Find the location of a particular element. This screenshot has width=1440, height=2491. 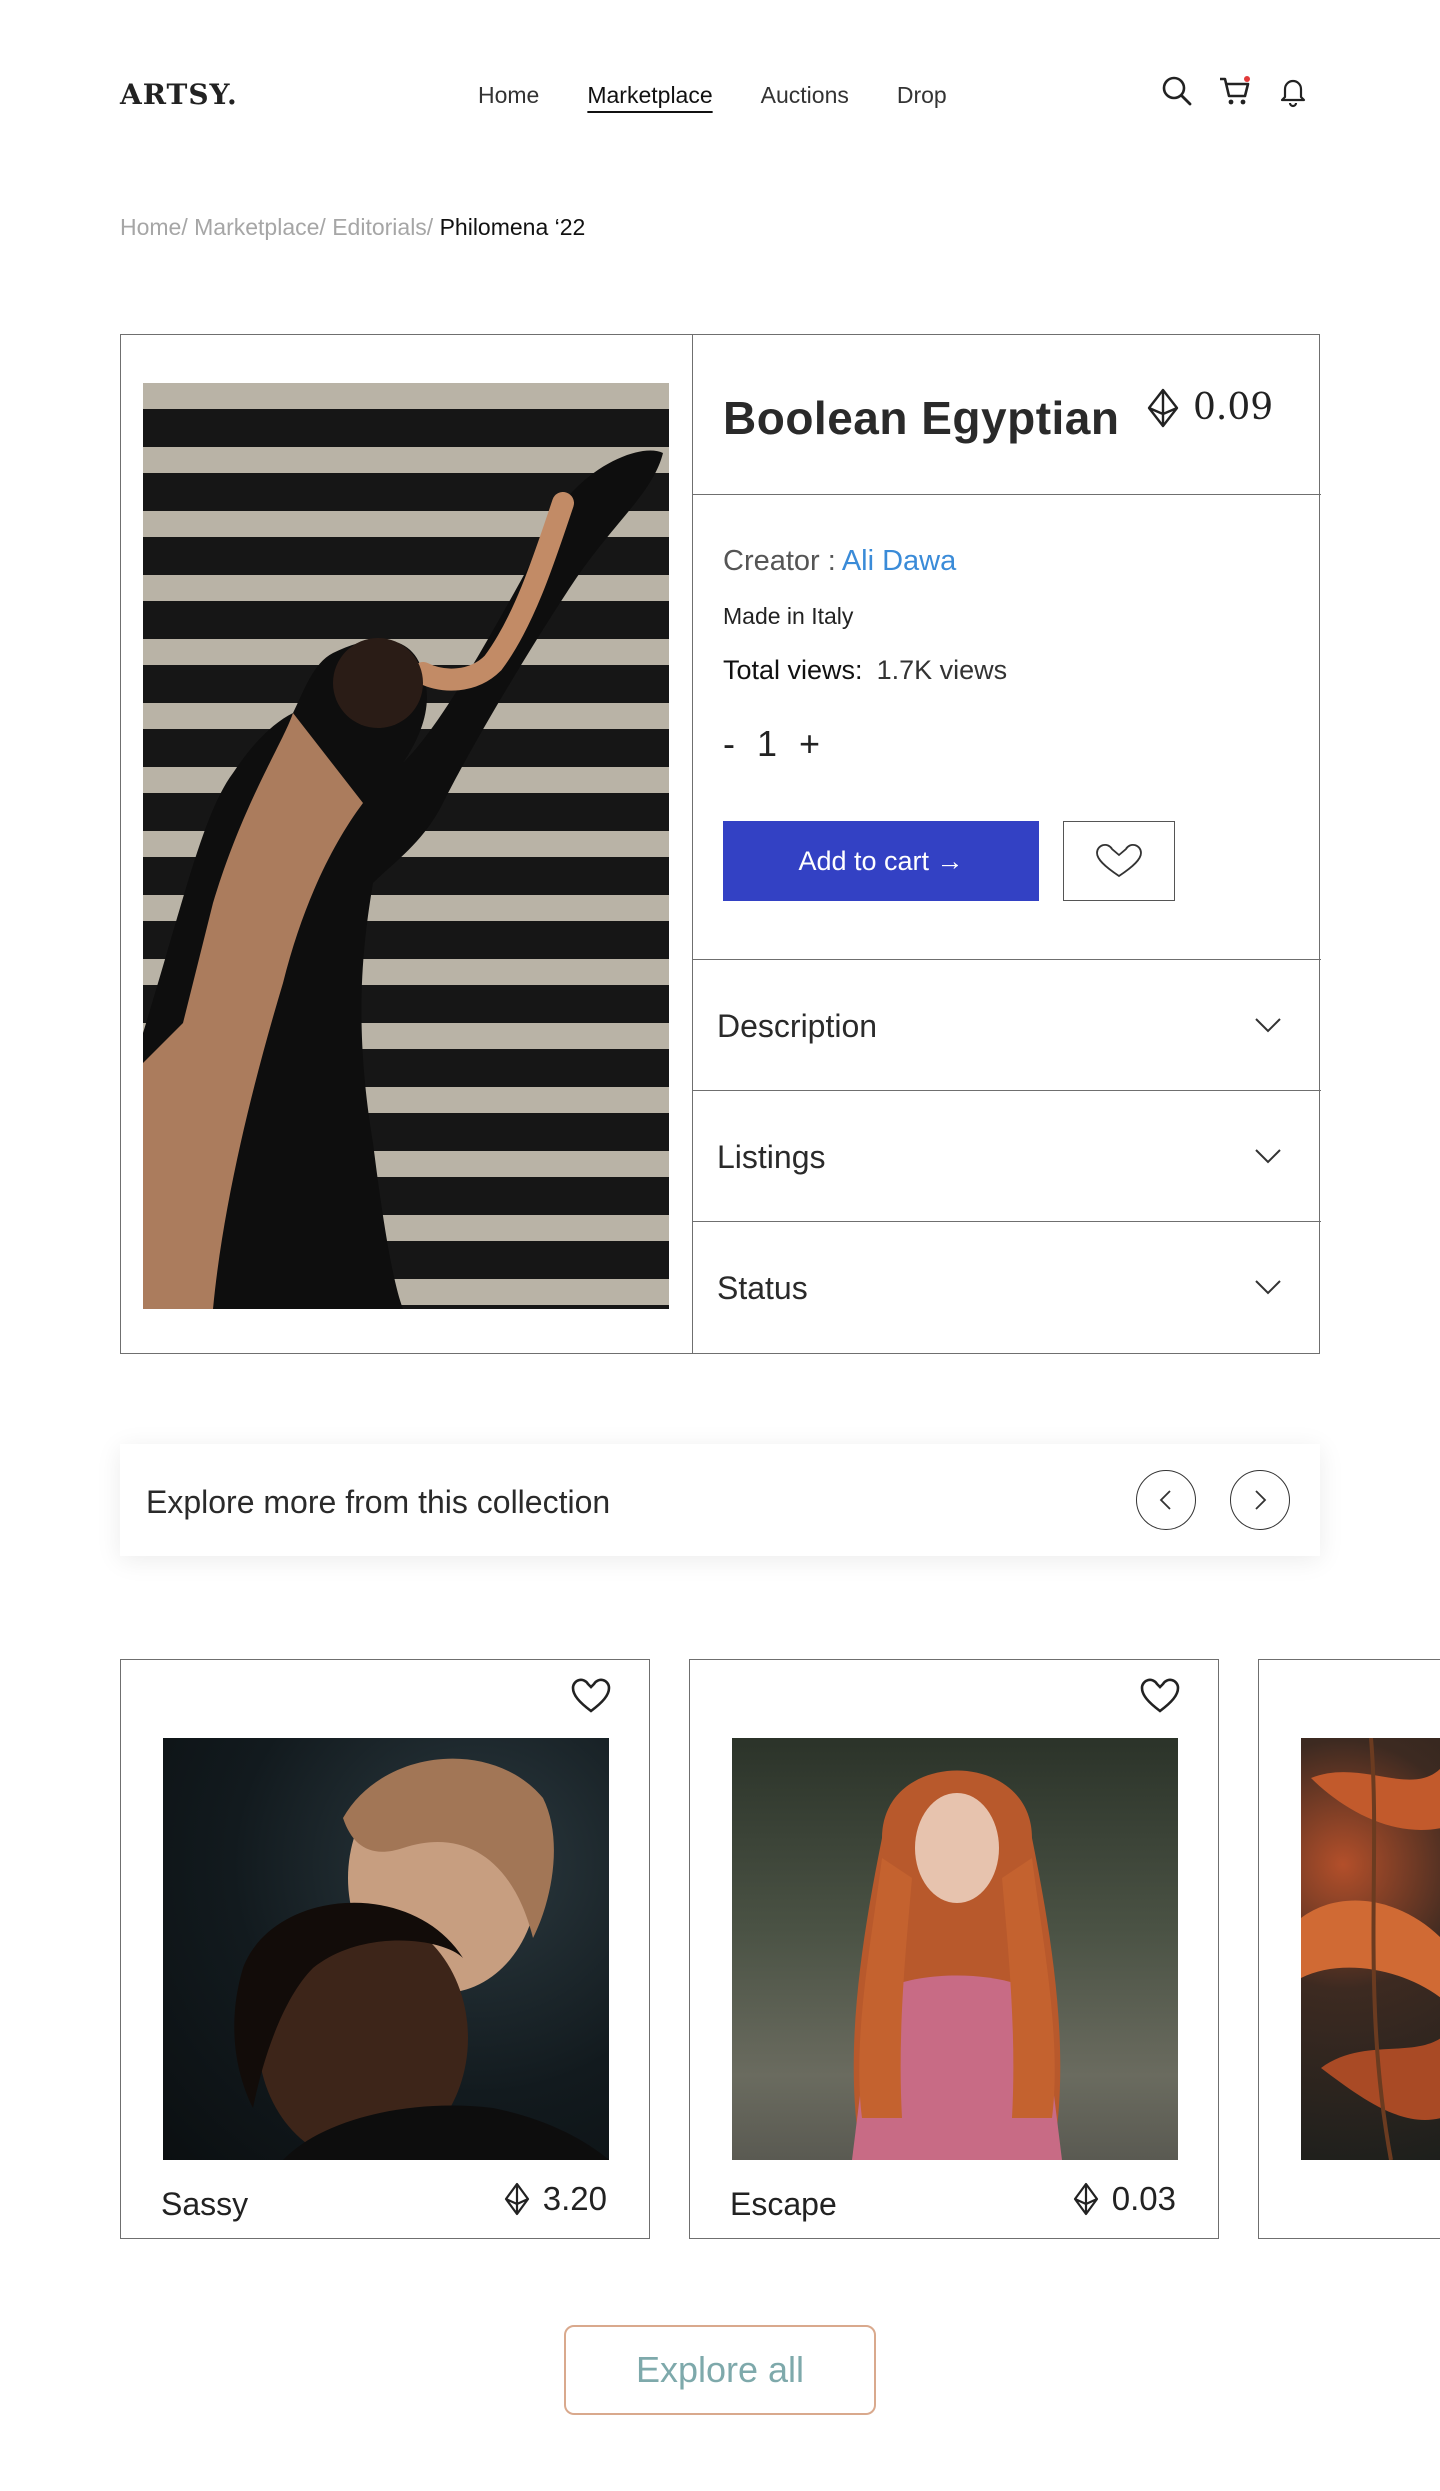

qty-plus-button: + is located at coordinates (809, 744).